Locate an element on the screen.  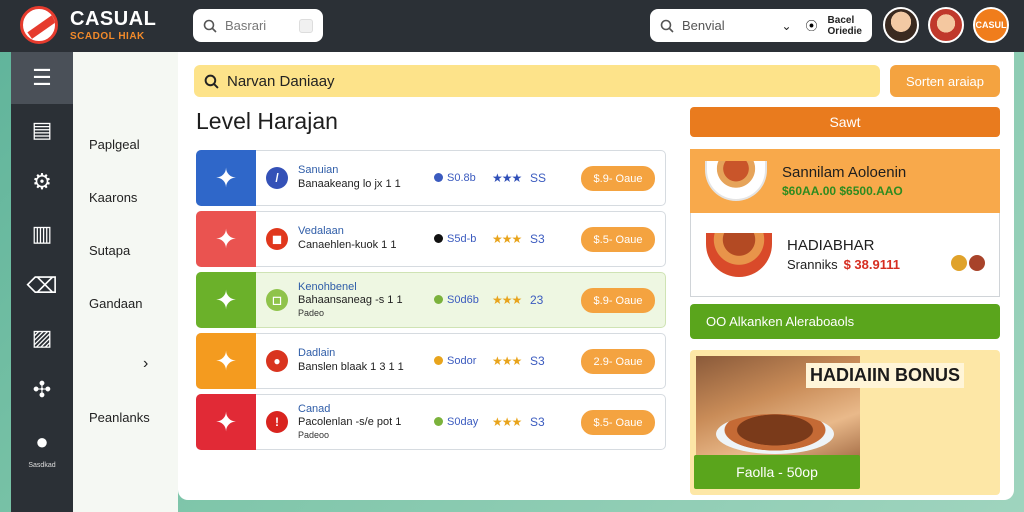
offer-card: Sannilam Aoloenin $60AA.00 $6500.AAO is located at coordinates (845, 181).